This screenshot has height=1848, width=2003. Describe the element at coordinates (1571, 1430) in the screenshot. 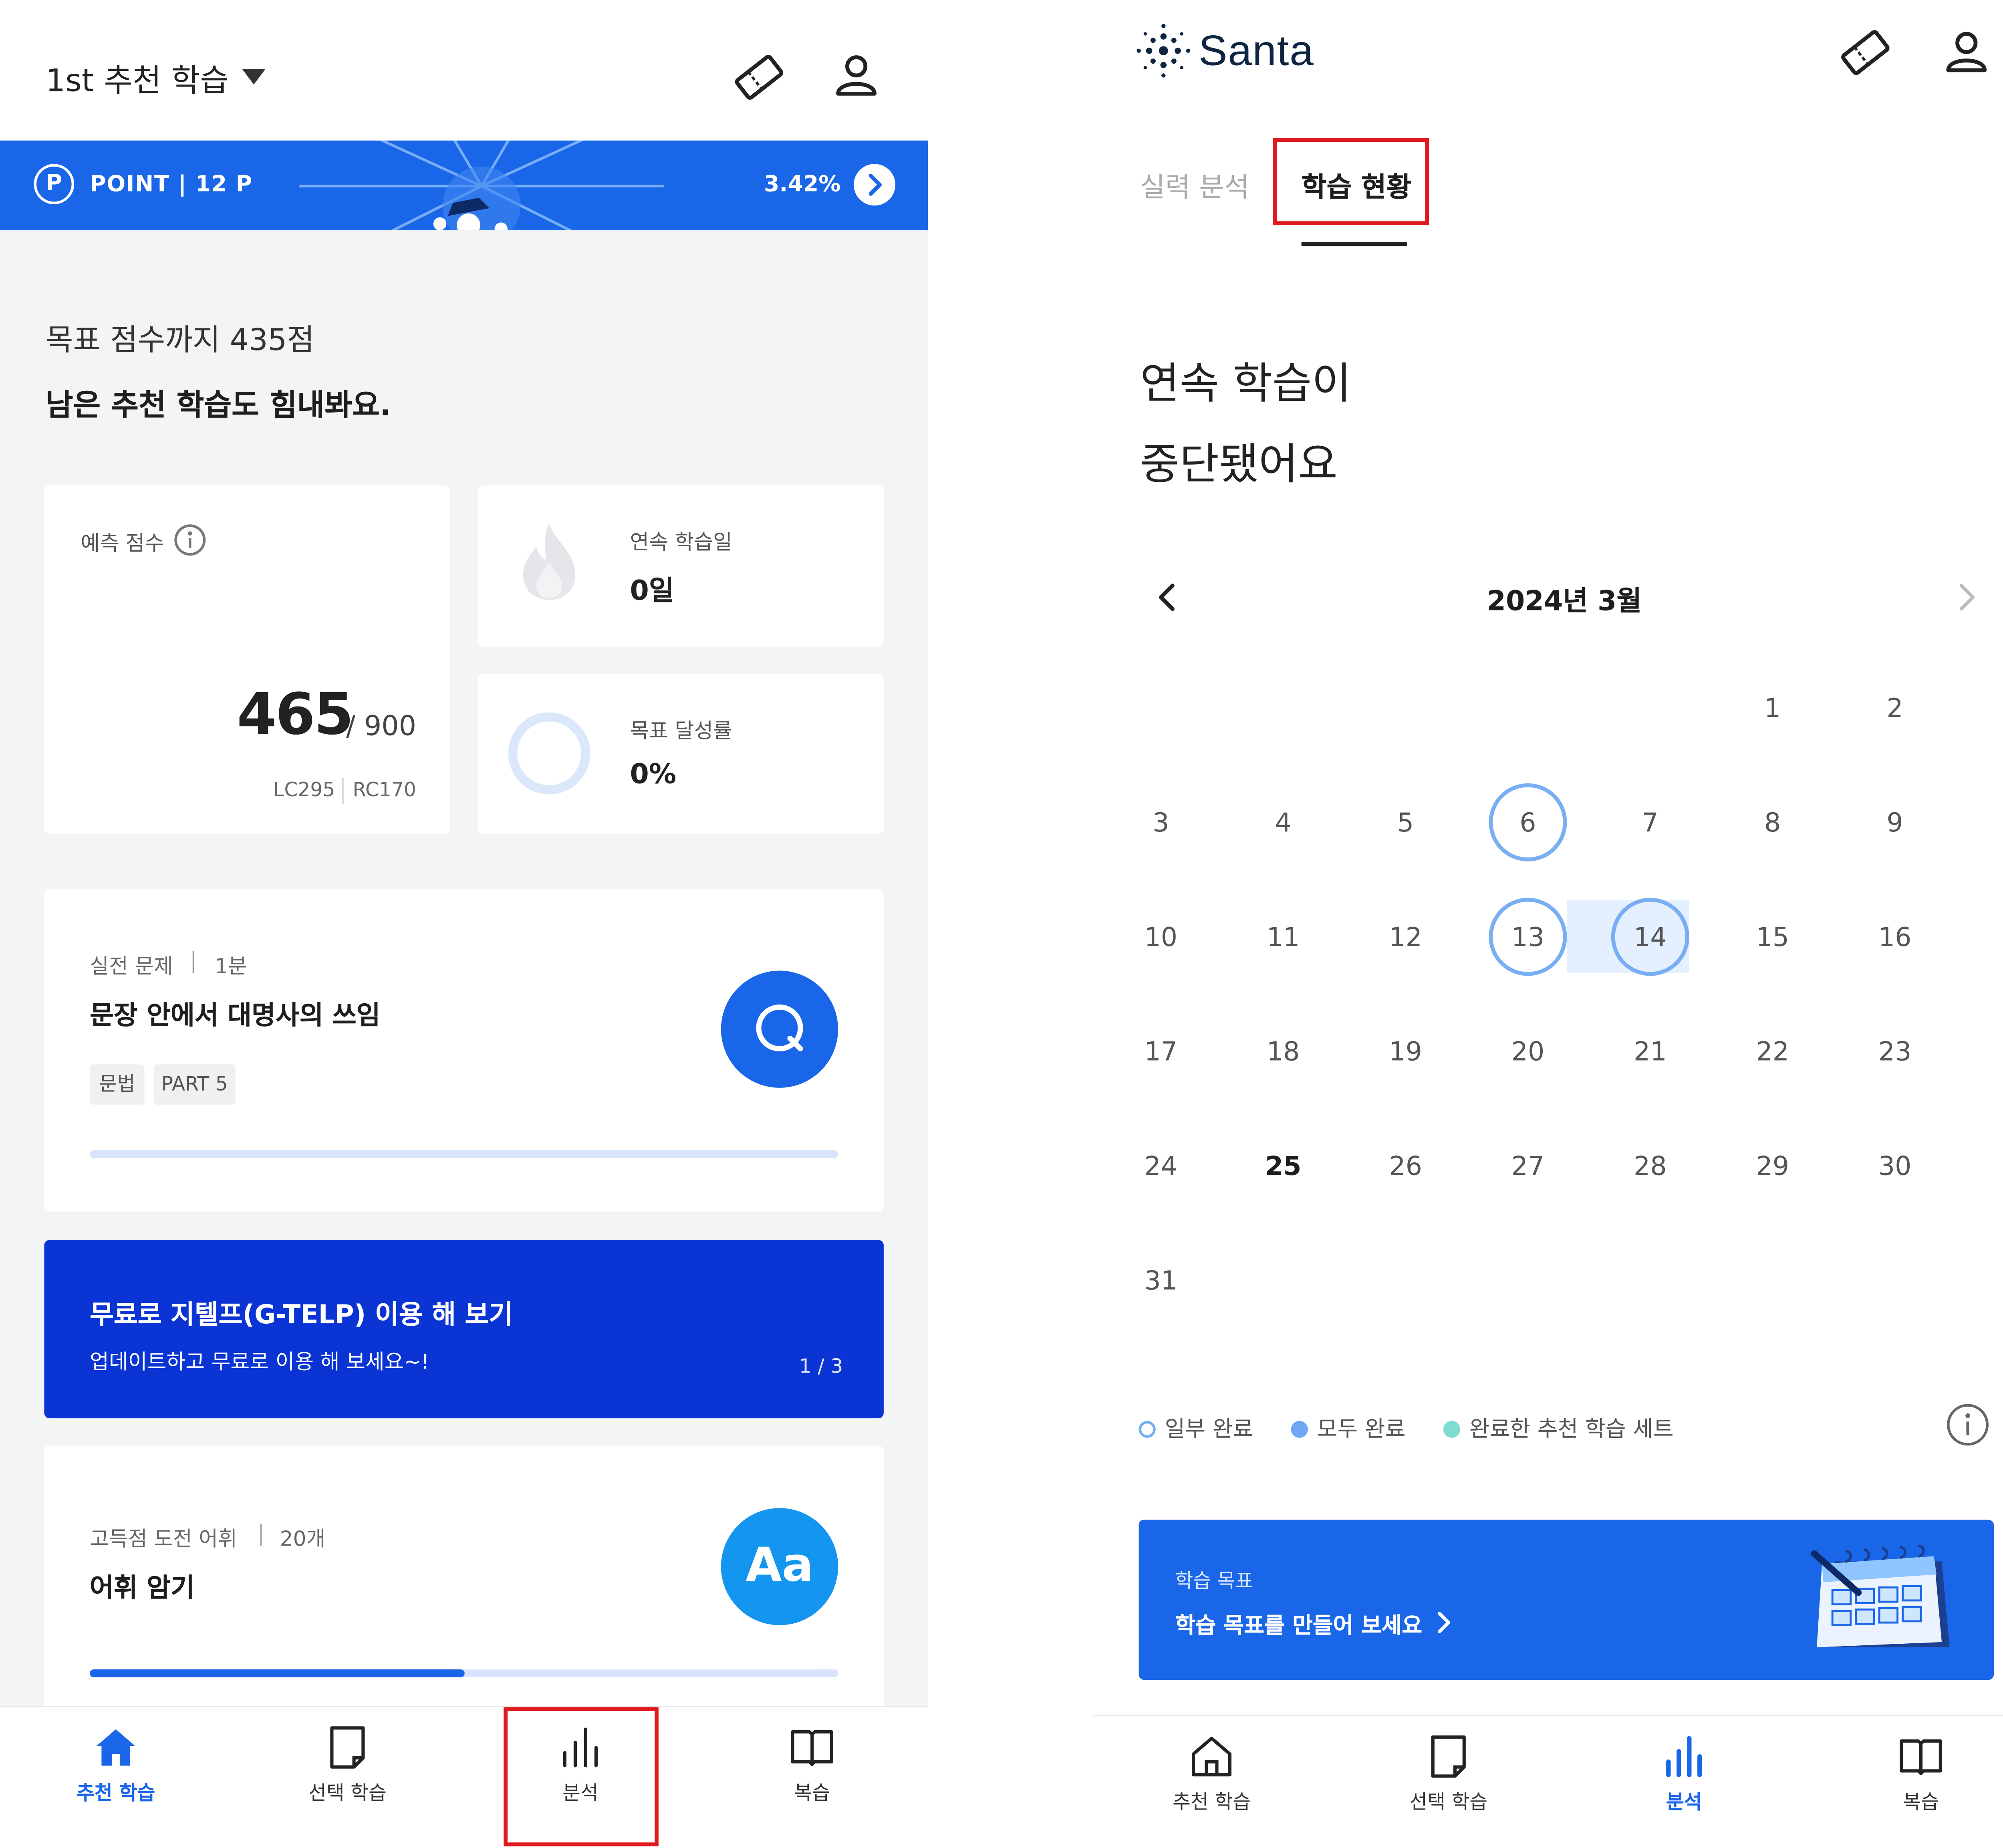

I see `legend-set-label: 완료한 추천 학습 세트` at that location.